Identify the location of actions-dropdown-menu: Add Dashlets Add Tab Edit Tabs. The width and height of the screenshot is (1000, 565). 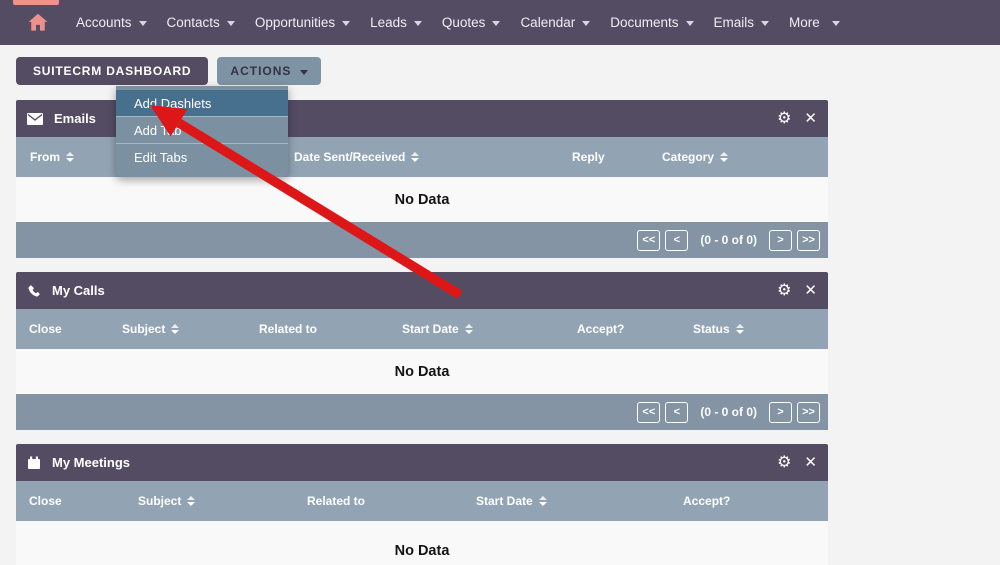
(202, 131).